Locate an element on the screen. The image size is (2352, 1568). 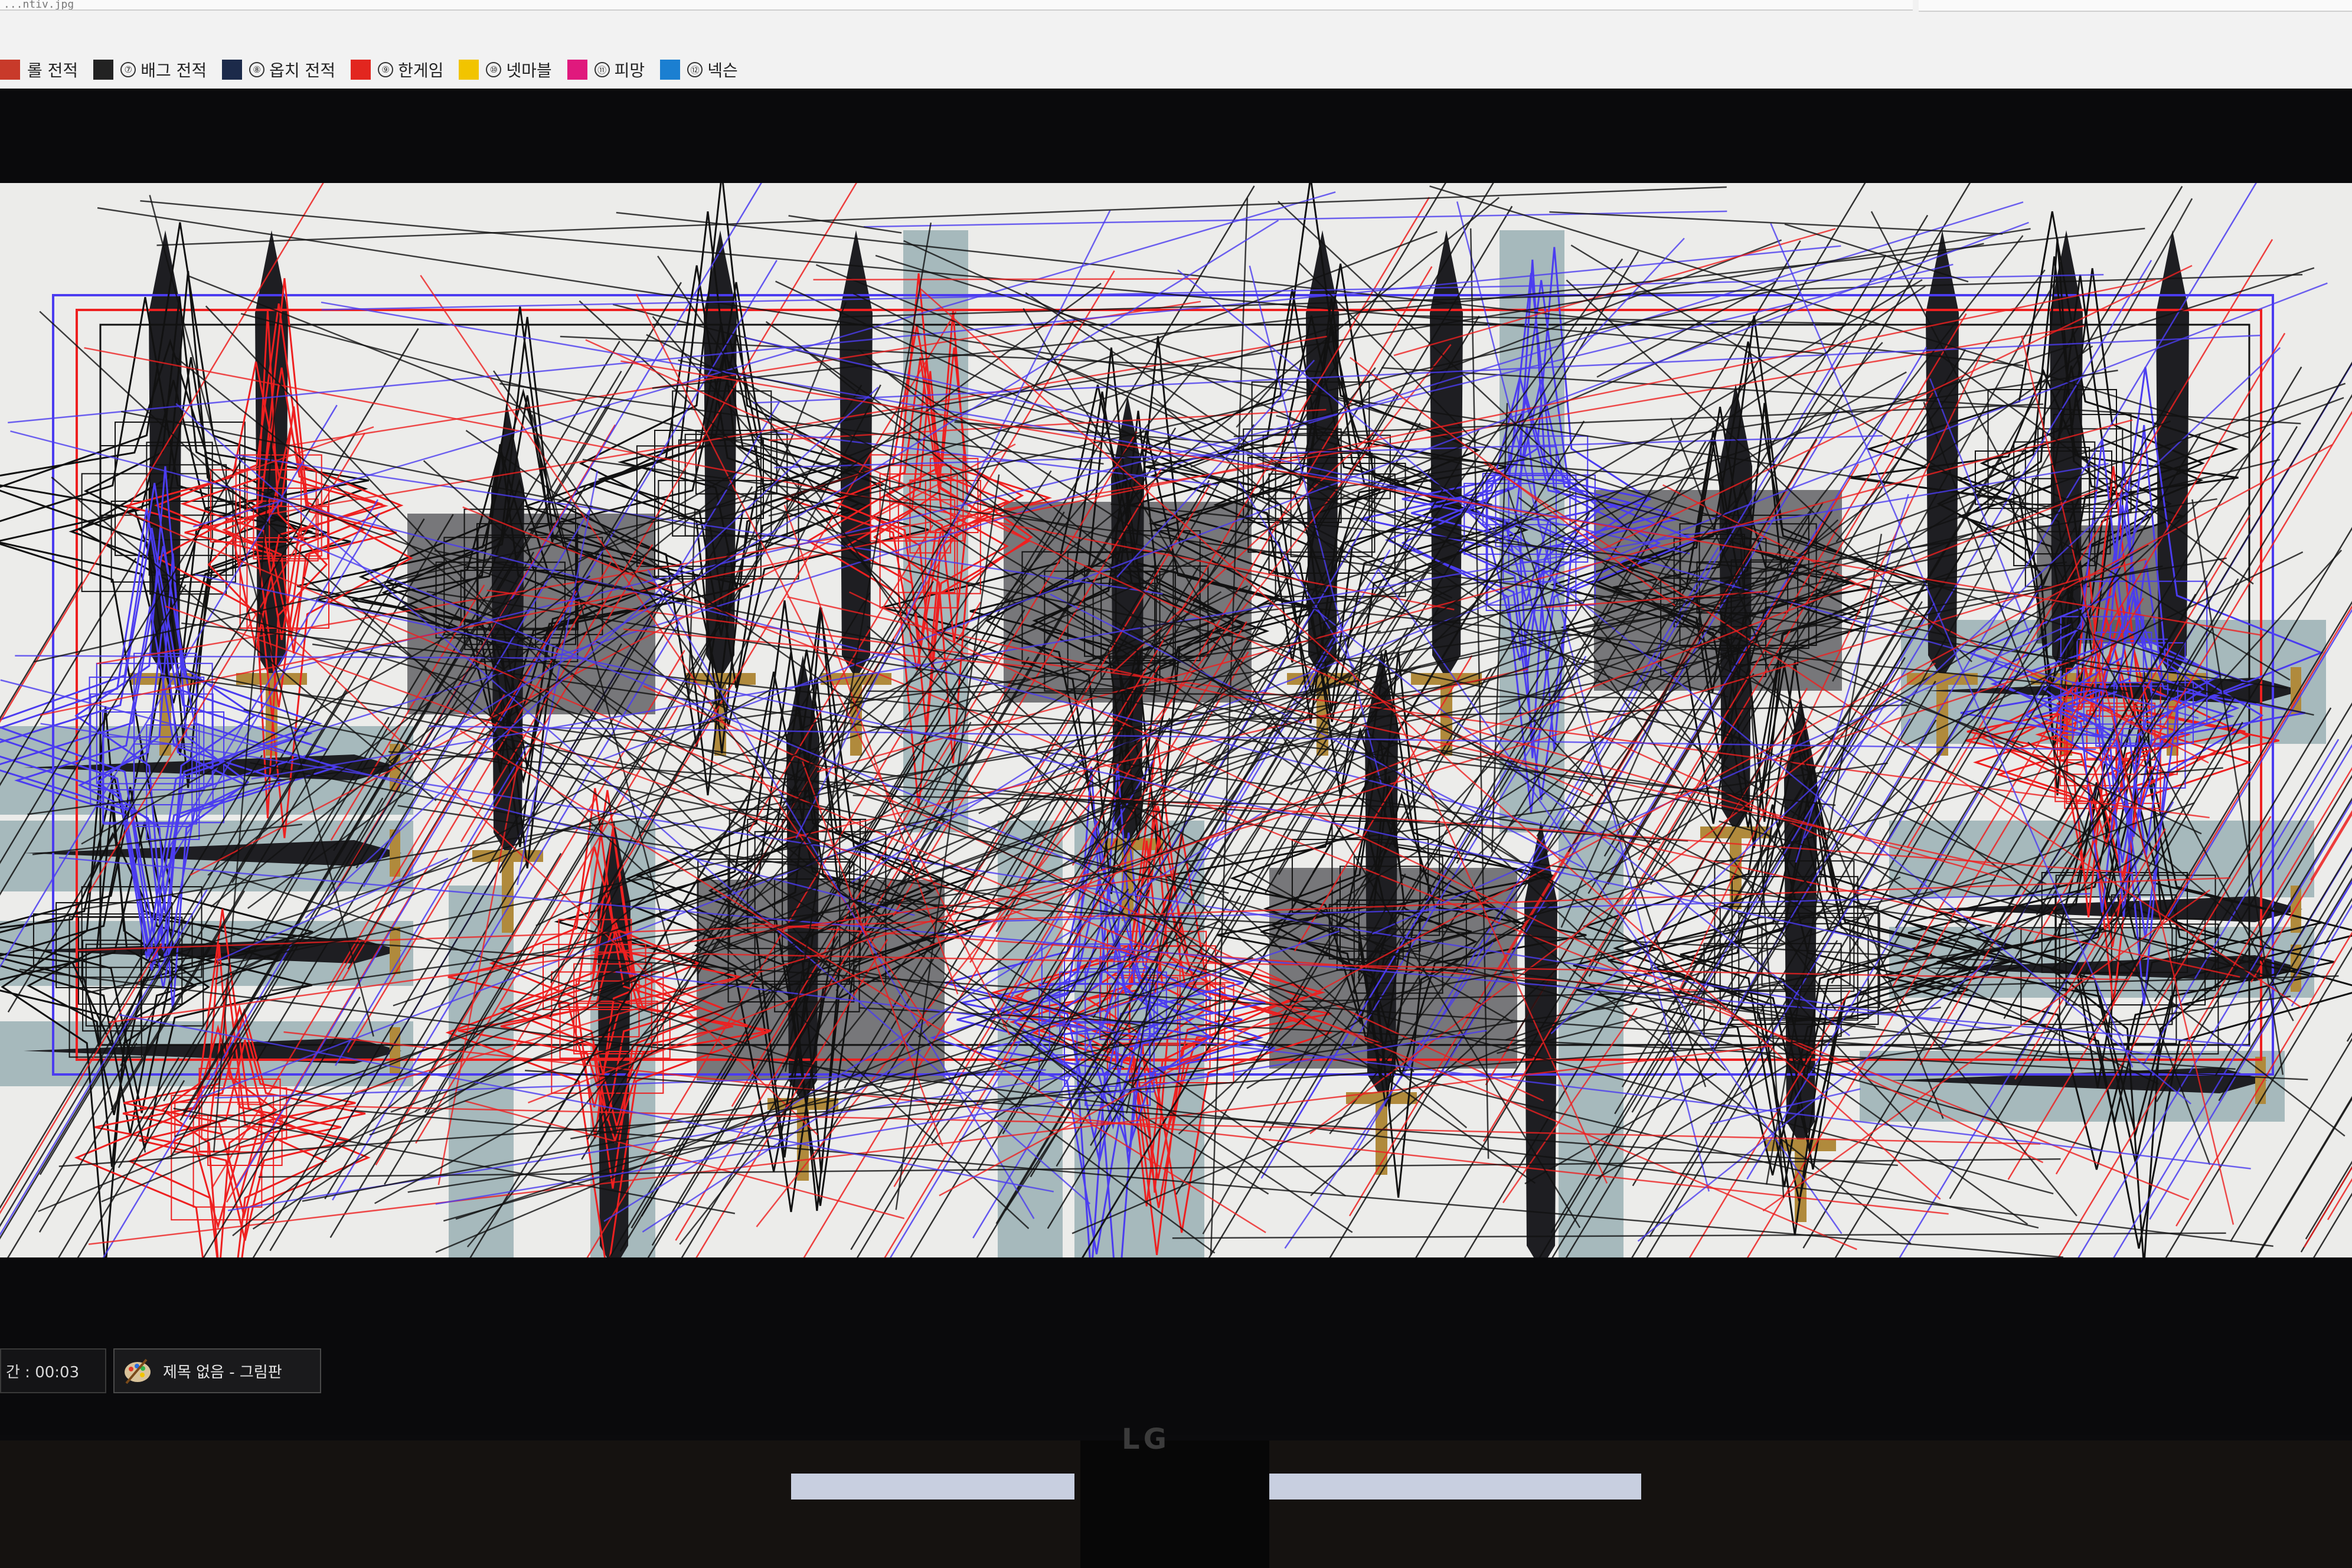
bookmark-label: 넥슨 is located at coordinates (723, 70).